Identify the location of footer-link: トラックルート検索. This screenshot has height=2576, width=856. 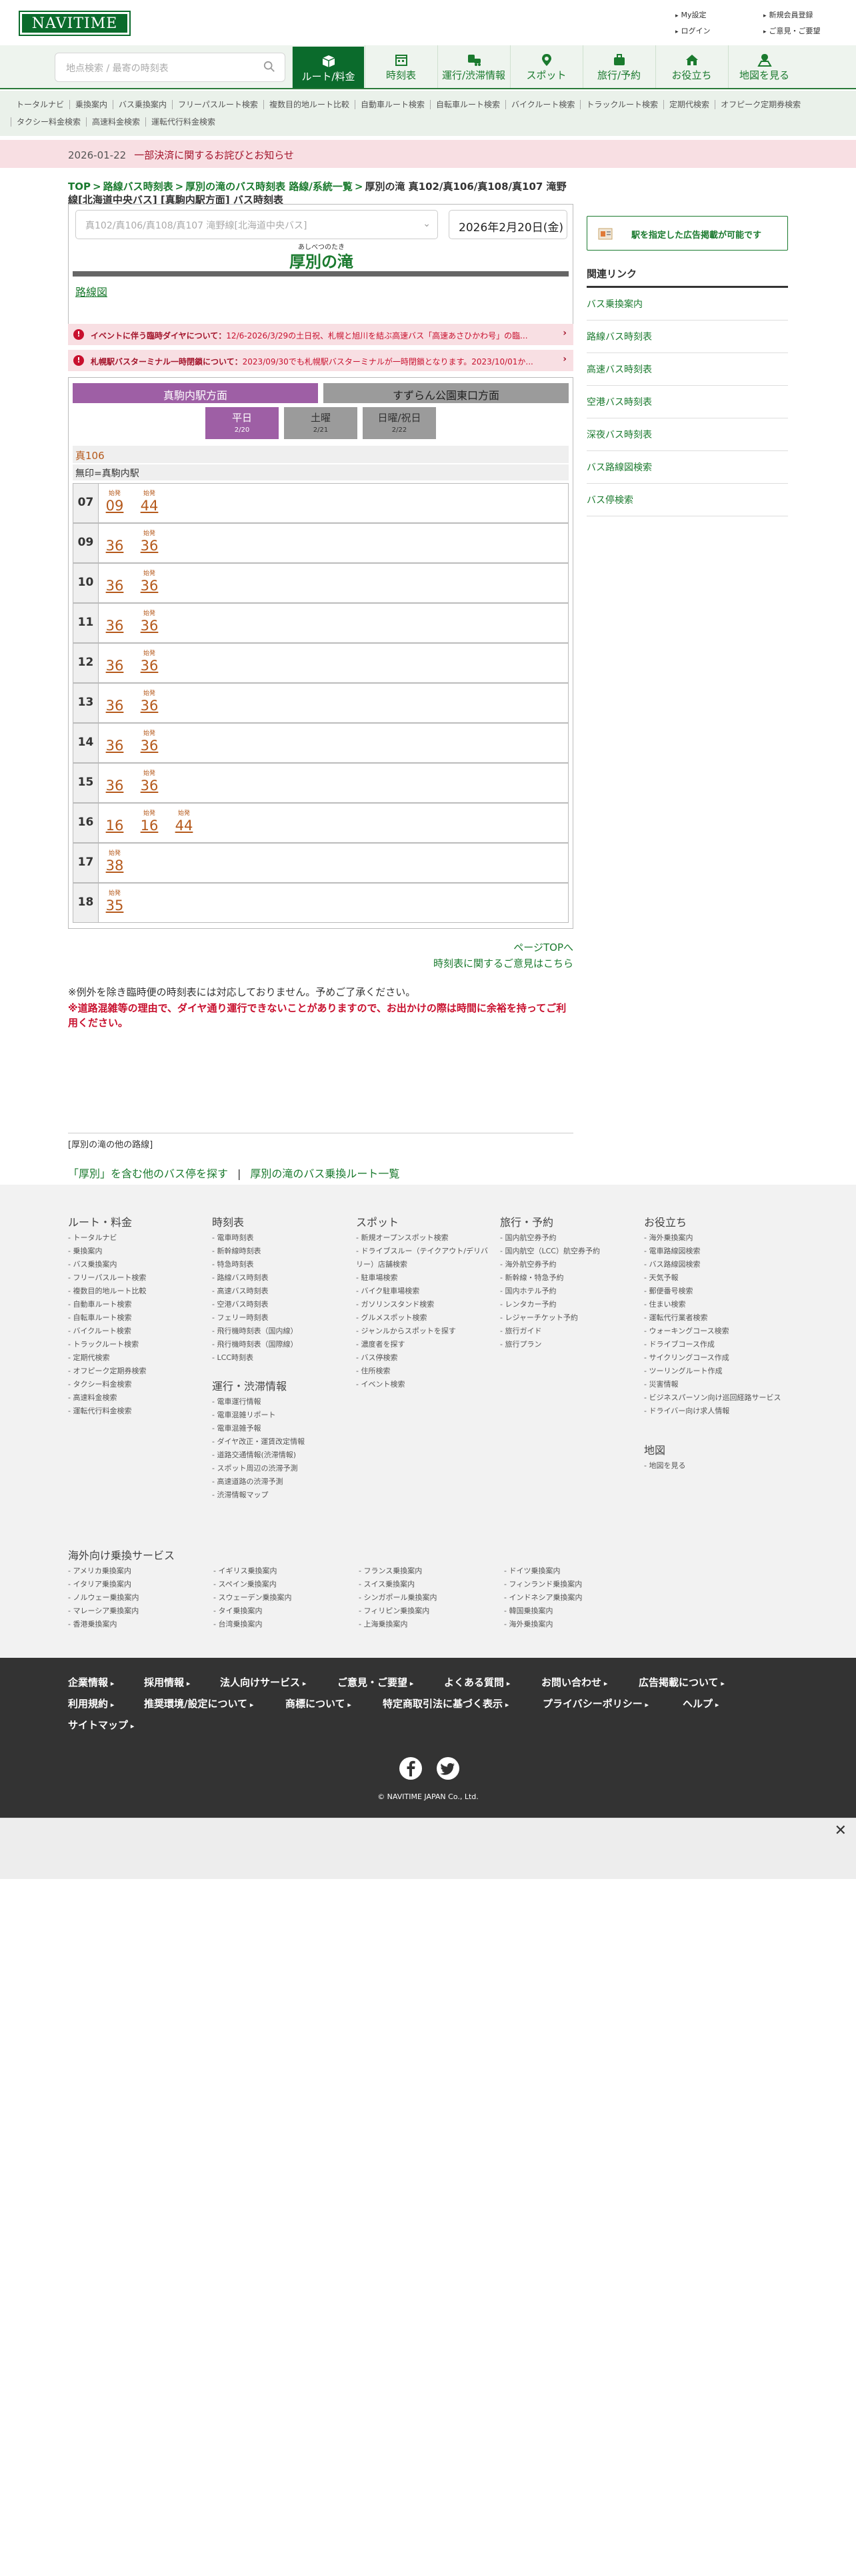
(134, 1344).